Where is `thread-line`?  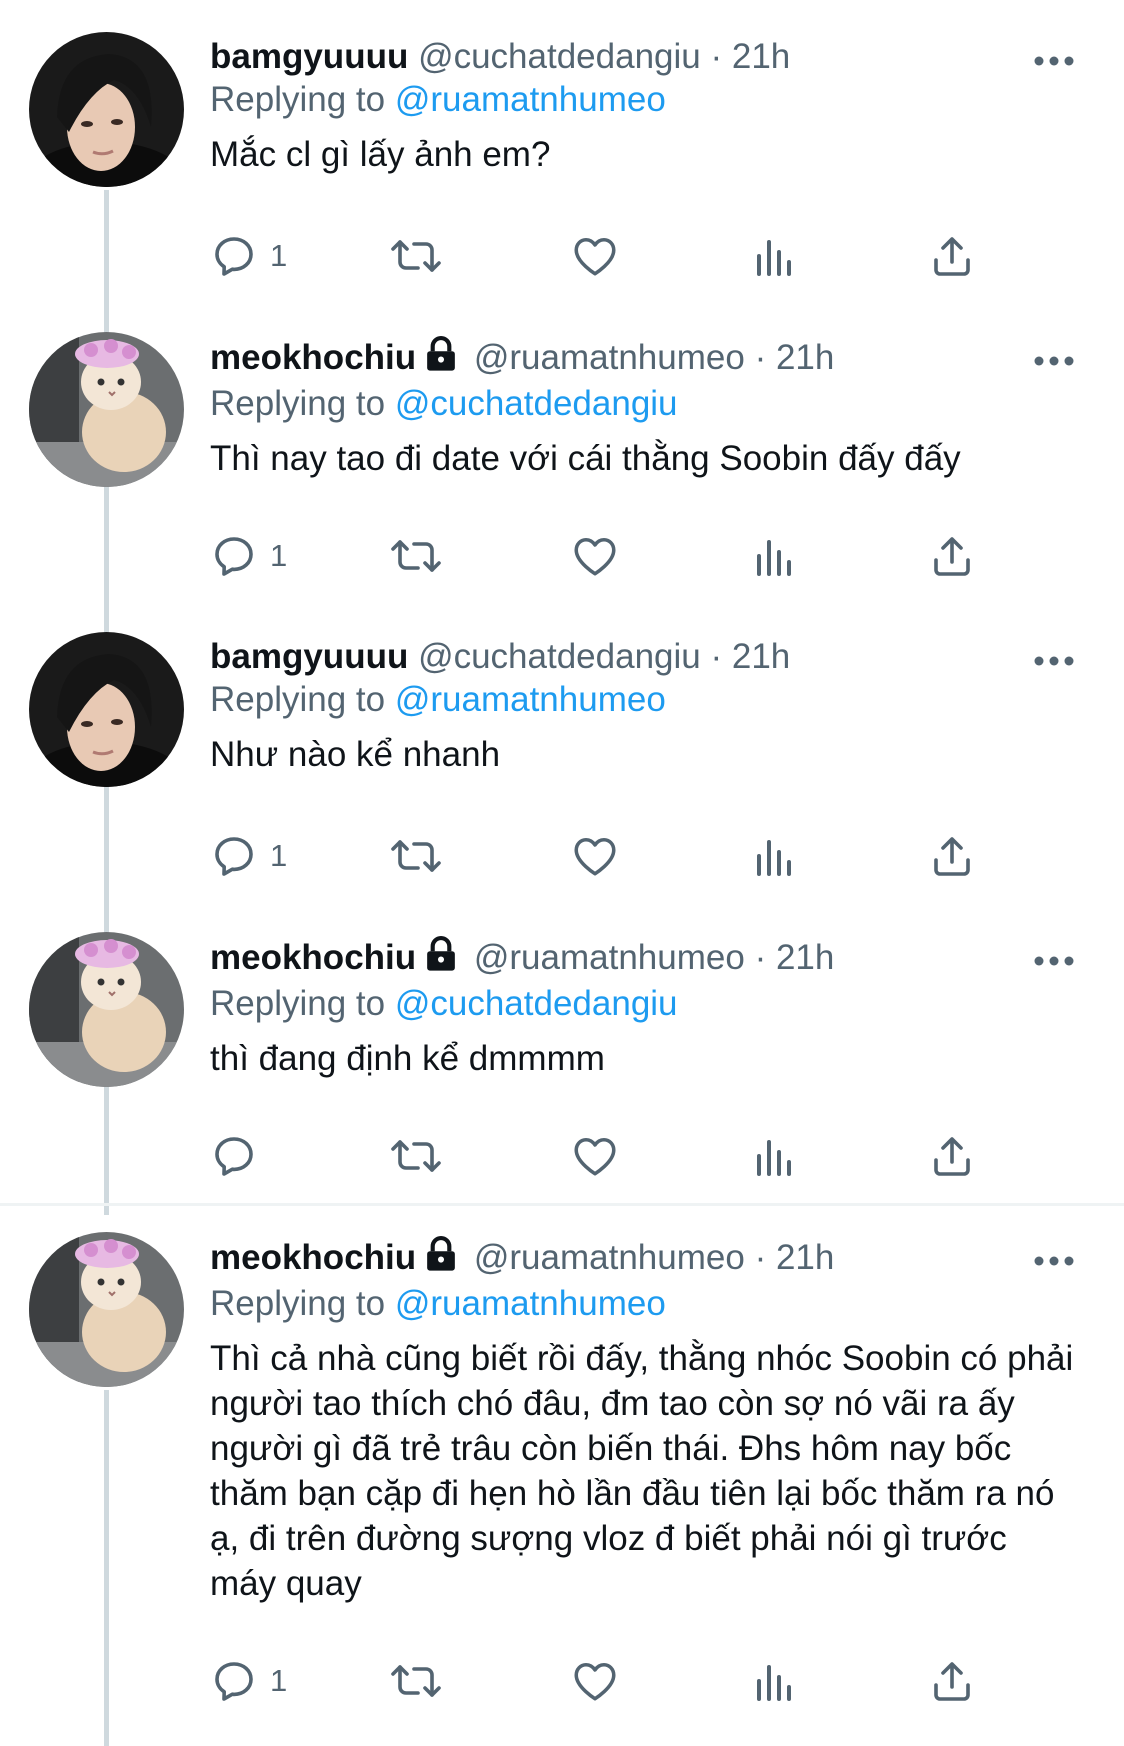
thread-line is located at coordinates (106, 1568).